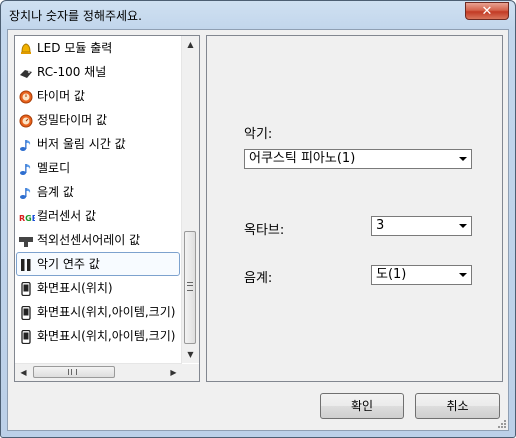 The height and width of the screenshot is (438, 516). I want to click on instrument-select-value: 어쿠스틱 피아노(1), so click(302, 158).